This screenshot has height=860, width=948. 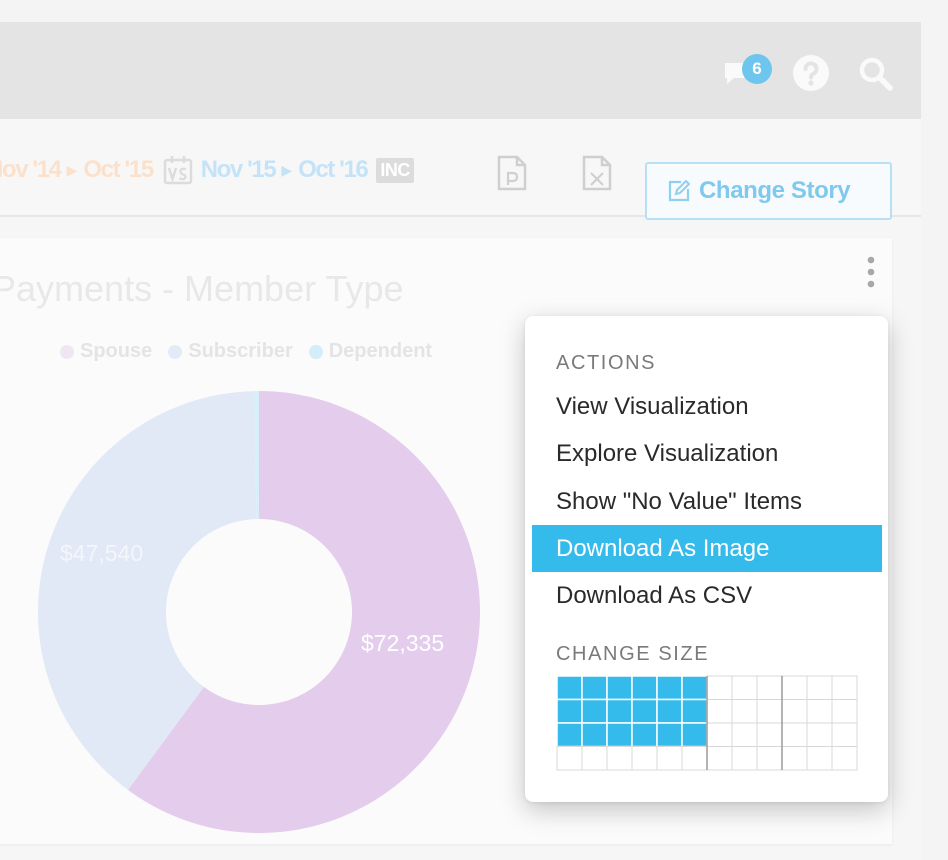 What do you see at coordinates (202, 288) in the screenshot?
I see `card-title: Payments - Member Type` at bounding box center [202, 288].